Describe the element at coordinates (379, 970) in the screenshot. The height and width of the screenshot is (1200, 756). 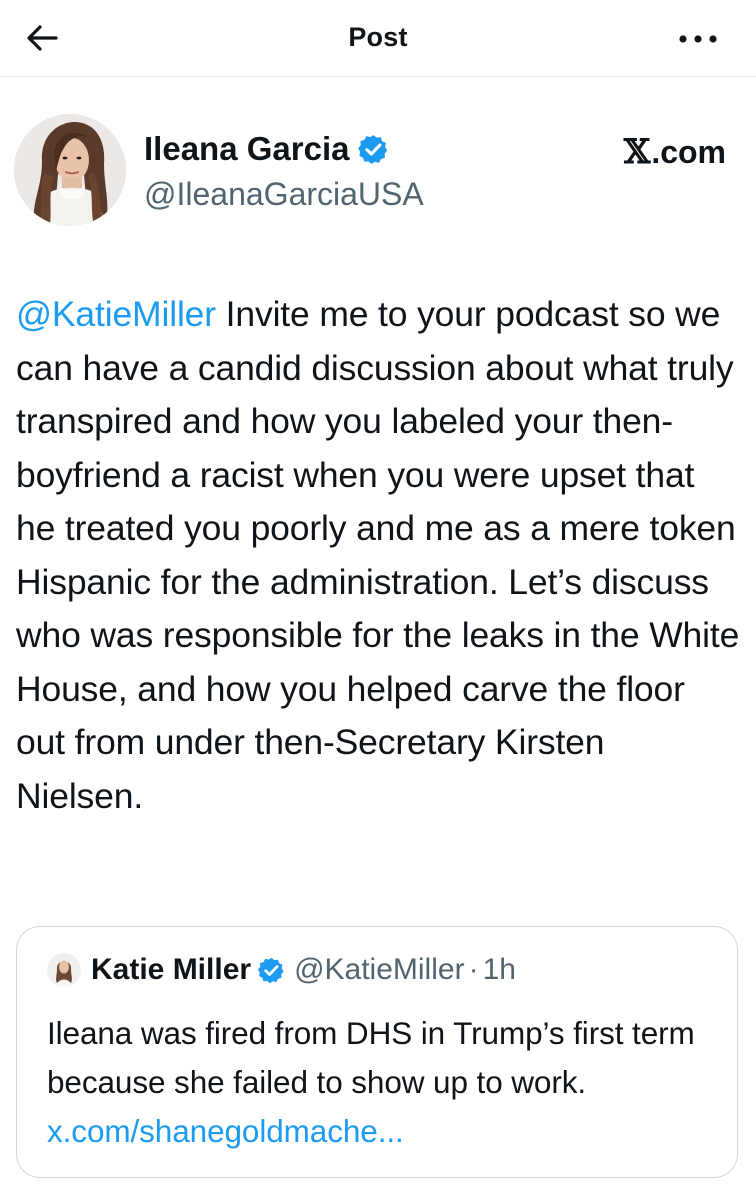
I see `quoted-author-handle: @KatieMiller` at that location.